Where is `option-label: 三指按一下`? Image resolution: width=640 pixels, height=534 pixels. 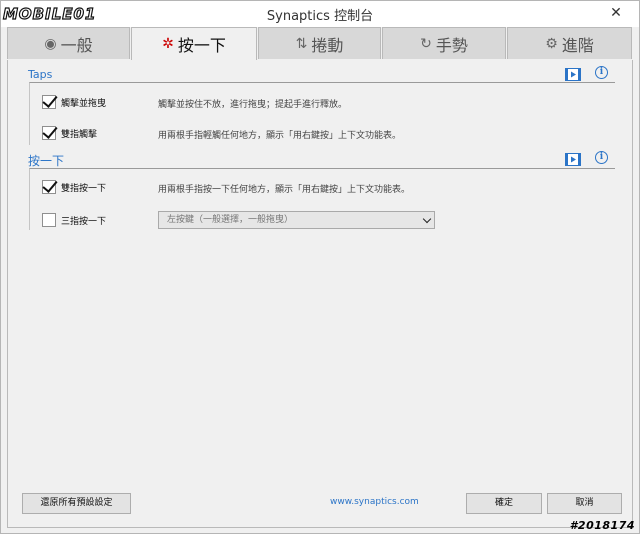 option-label: 三指按一下 is located at coordinates (84, 221).